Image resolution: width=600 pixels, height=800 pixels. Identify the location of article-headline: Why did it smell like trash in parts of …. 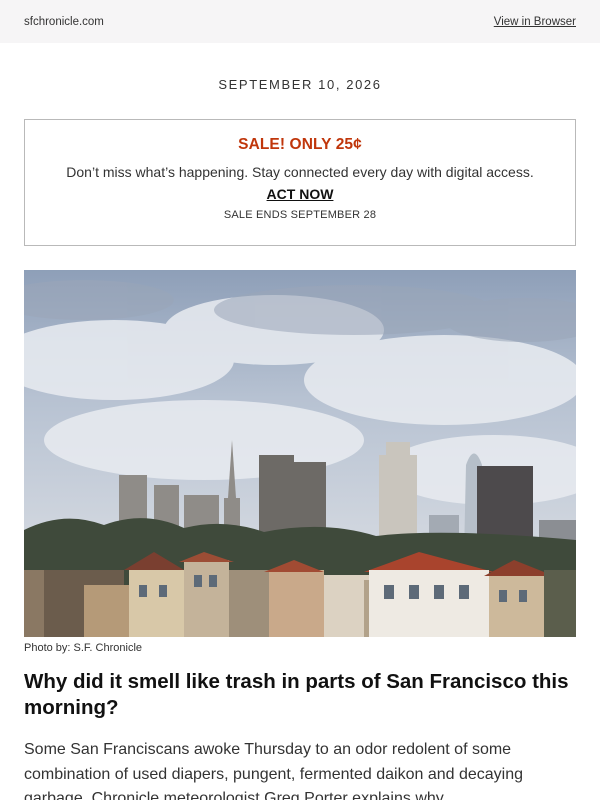
(300, 695).